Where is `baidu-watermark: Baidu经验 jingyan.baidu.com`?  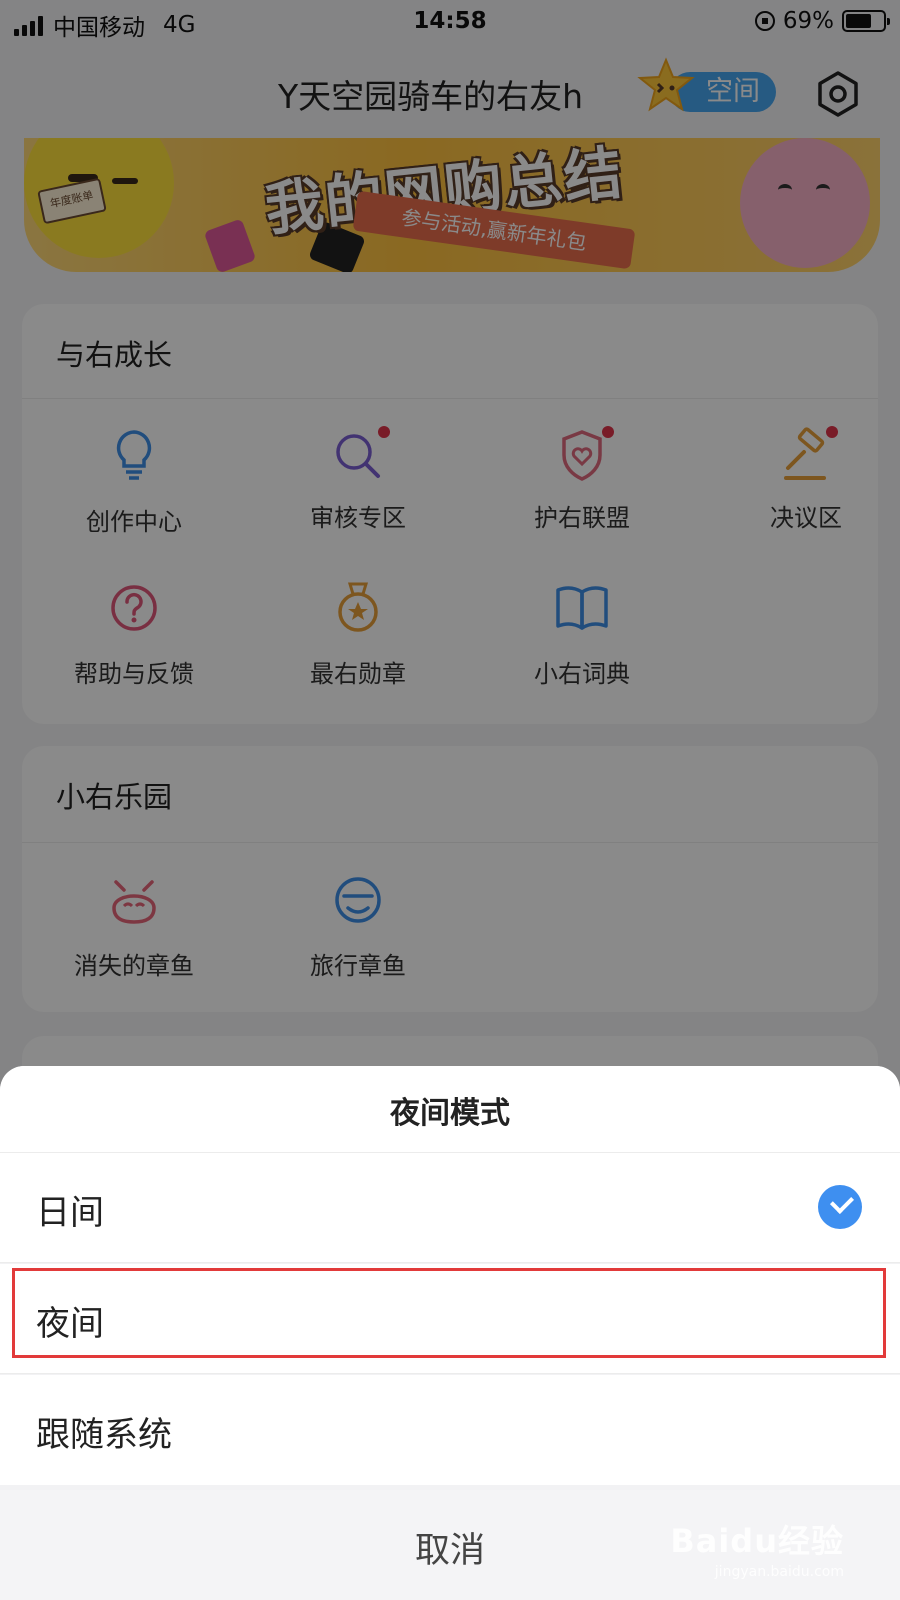 baidu-watermark: Baidu经验 jingyan.baidu.com is located at coordinates (757, 1548).